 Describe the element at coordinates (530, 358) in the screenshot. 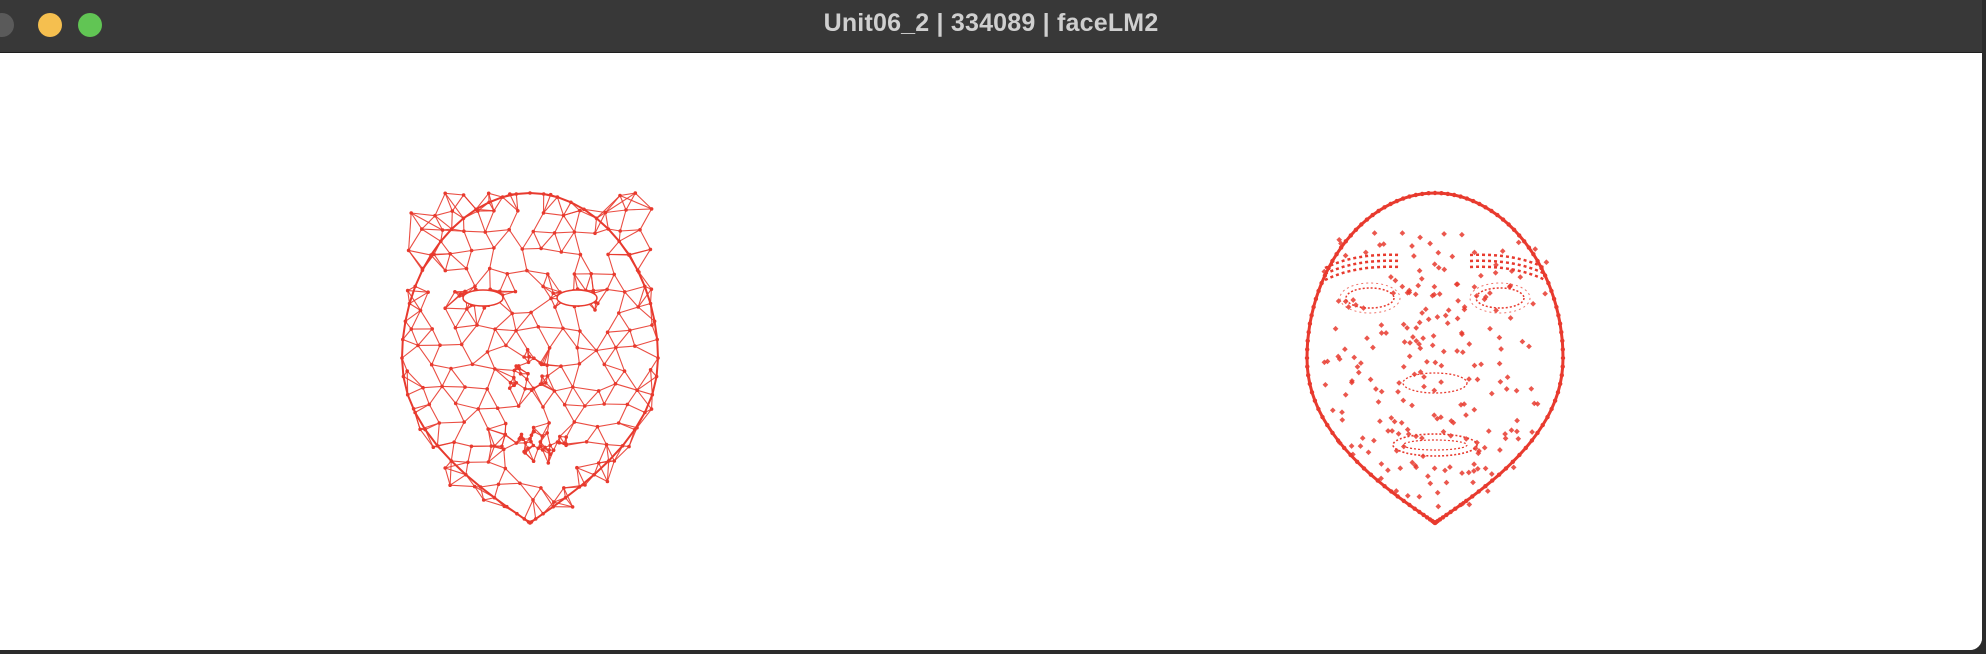

I see `face-mesh-wireframe` at that location.